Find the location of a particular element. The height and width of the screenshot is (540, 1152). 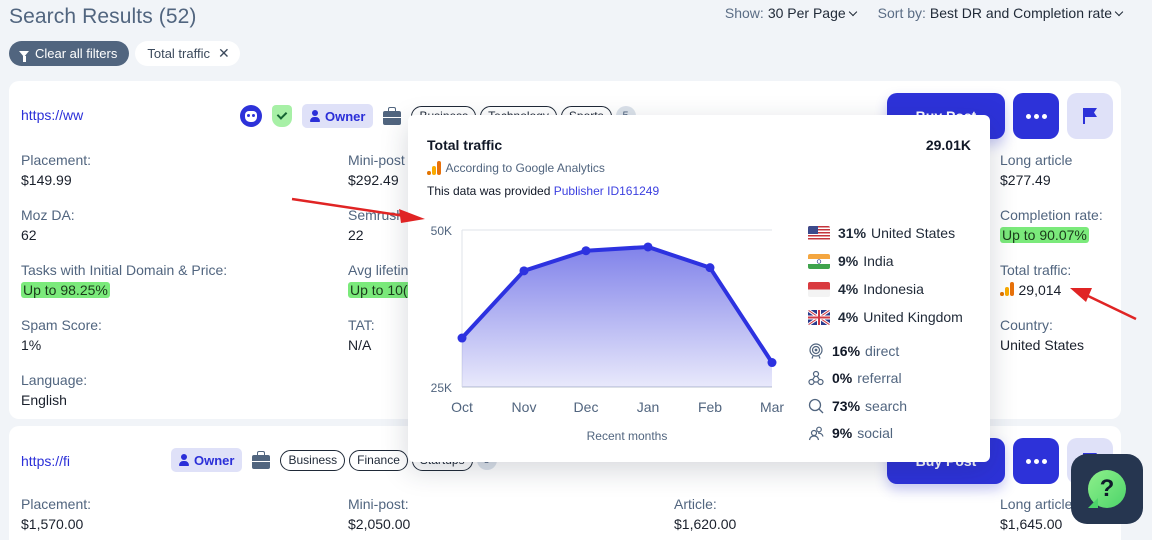

field-value: United States is located at coordinates (1042, 345).